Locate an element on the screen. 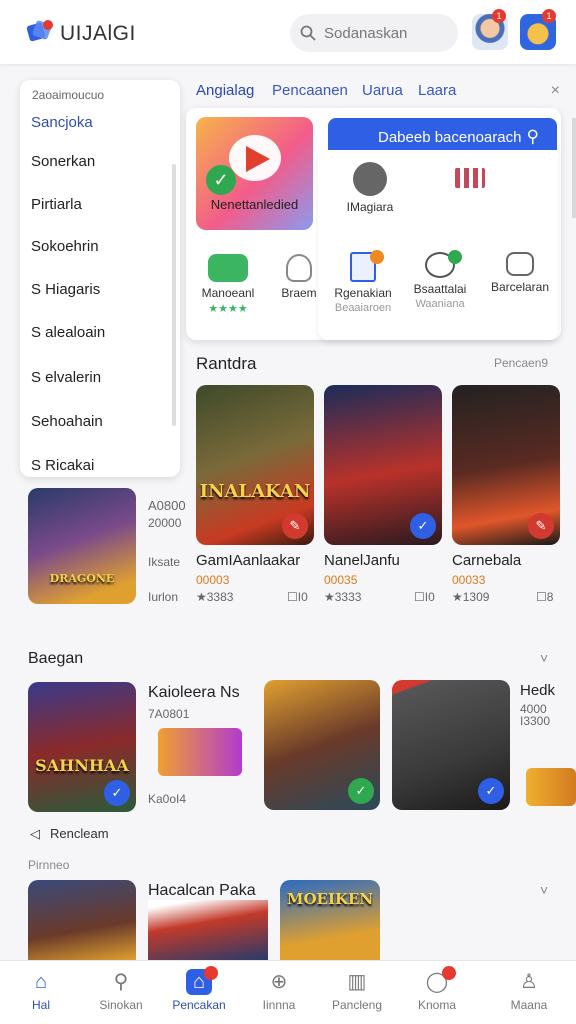 The image size is (576, 1024). featured-app-tile: ✓ Nenettanledied is located at coordinates (254, 173).